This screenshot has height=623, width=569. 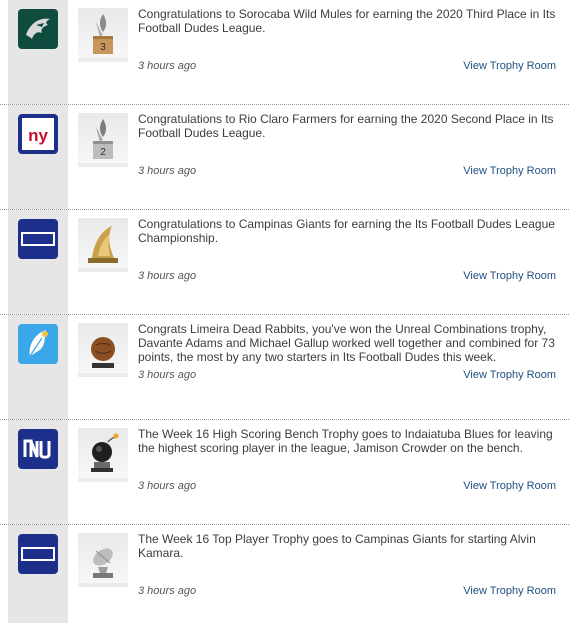 I want to click on svg-text: 3, so click(x=103, y=47).